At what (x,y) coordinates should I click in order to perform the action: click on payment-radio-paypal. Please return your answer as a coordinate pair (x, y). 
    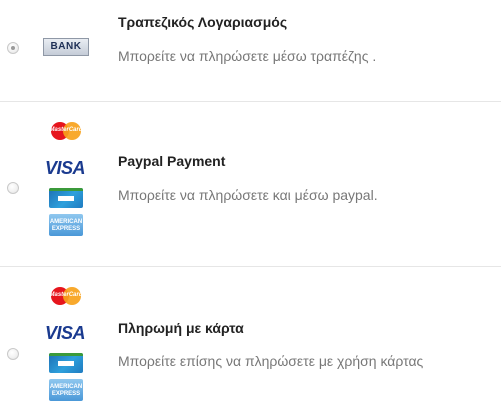
    Looking at the image, I should click on (13, 188).